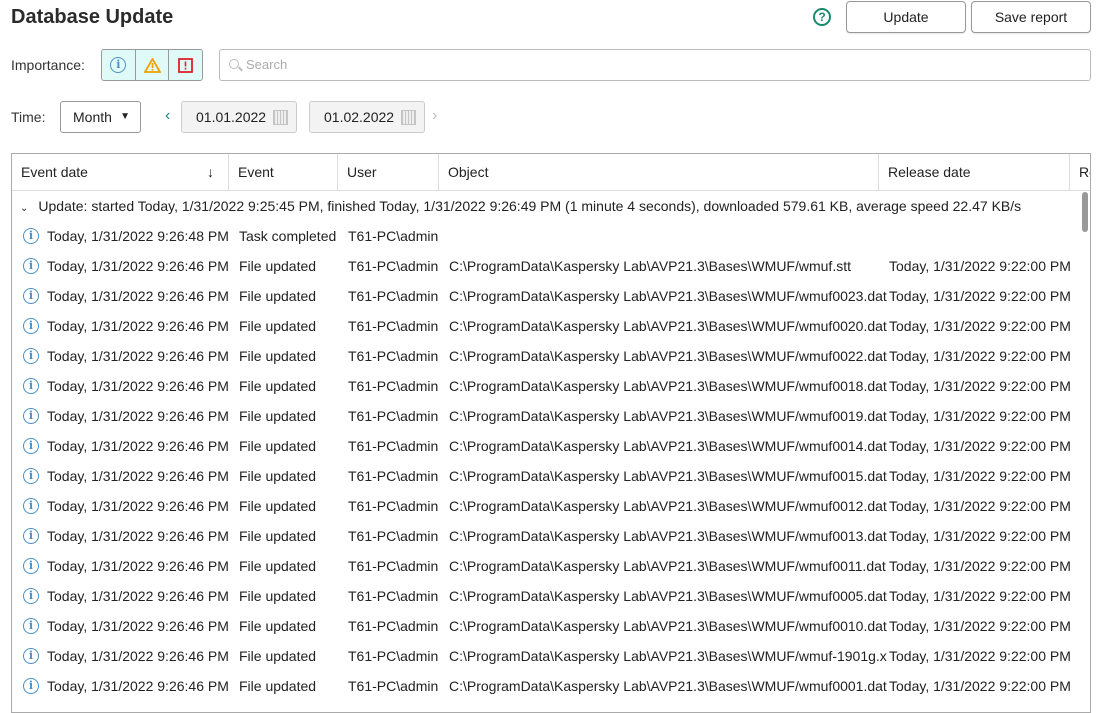  What do you see at coordinates (1031, 17) in the screenshot?
I see `save-report-button: Save report` at bounding box center [1031, 17].